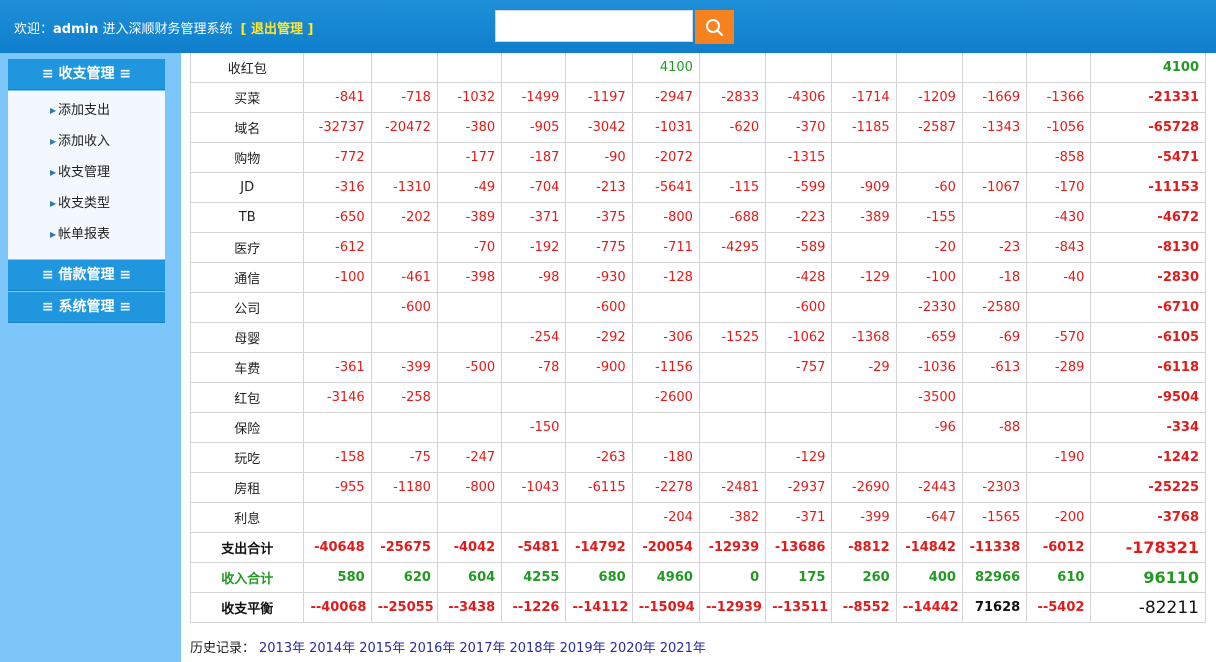 The height and width of the screenshot is (662, 1216). Describe the element at coordinates (994, 517) in the screenshot. I see `month-cell: -1565` at that location.